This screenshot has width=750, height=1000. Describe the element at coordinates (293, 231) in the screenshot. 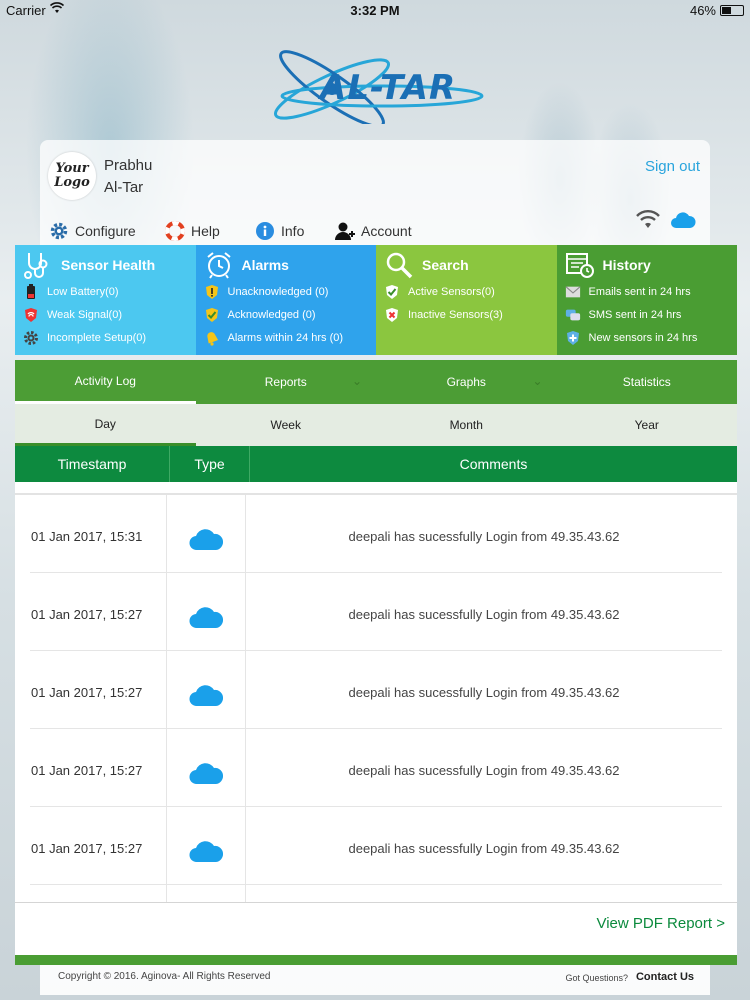

I see `nav-info-label: Info` at that location.